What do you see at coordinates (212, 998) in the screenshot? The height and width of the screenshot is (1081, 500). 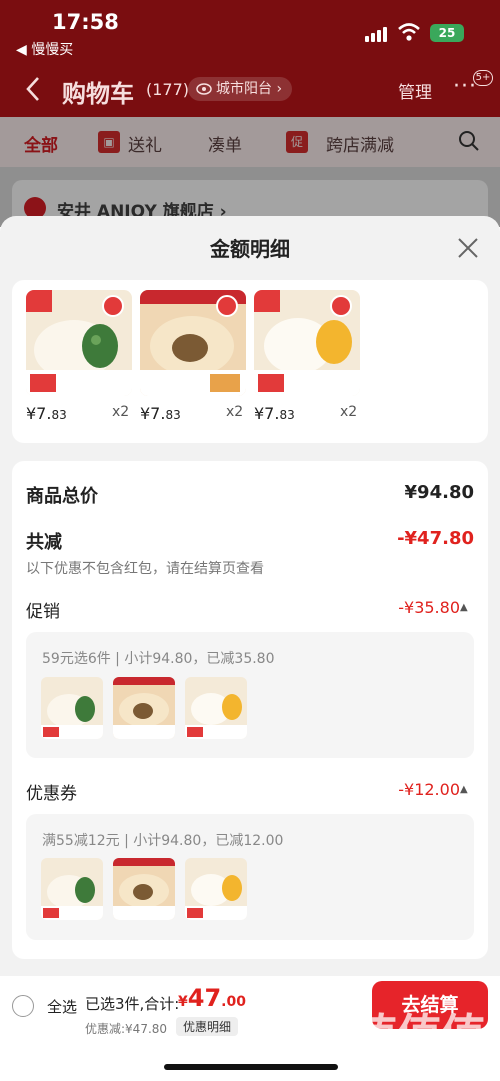 I see `total-amount: ¥47.00` at bounding box center [212, 998].